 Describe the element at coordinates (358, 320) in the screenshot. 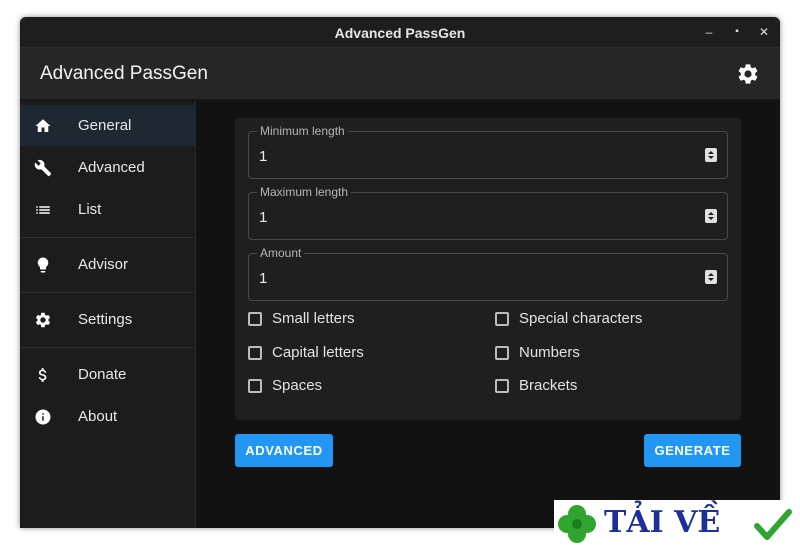

I see `small-letters-checkbox: Small letters` at that location.